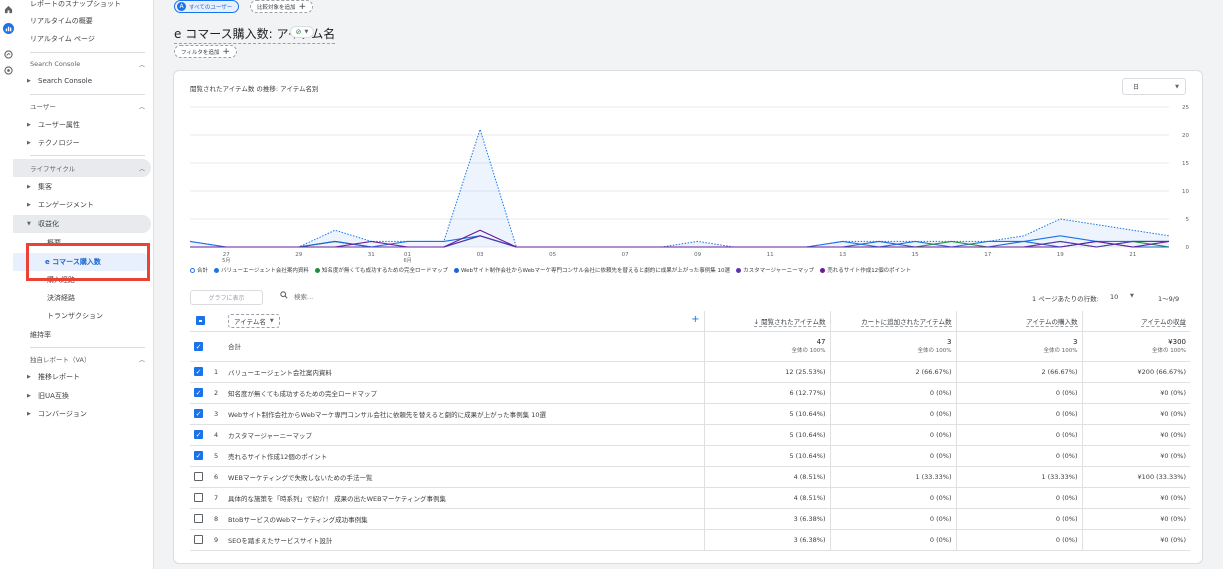 The height and width of the screenshot is (569, 1223). I want to click on y-tick-label: 0, so click(1188, 248).